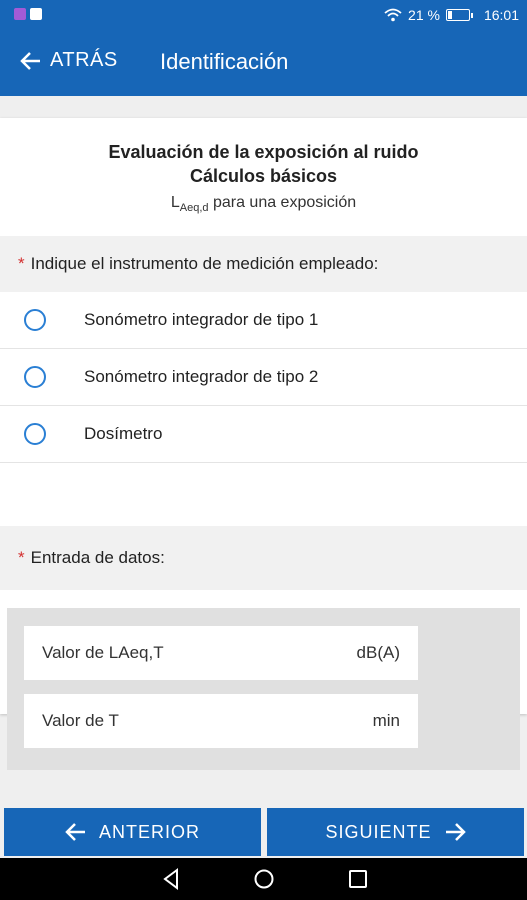 Image resolution: width=527 pixels, height=900 pixels. Describe the element at coordinates (80, 720) in the screenshot. I see `field-label: Valor de T` at that location.